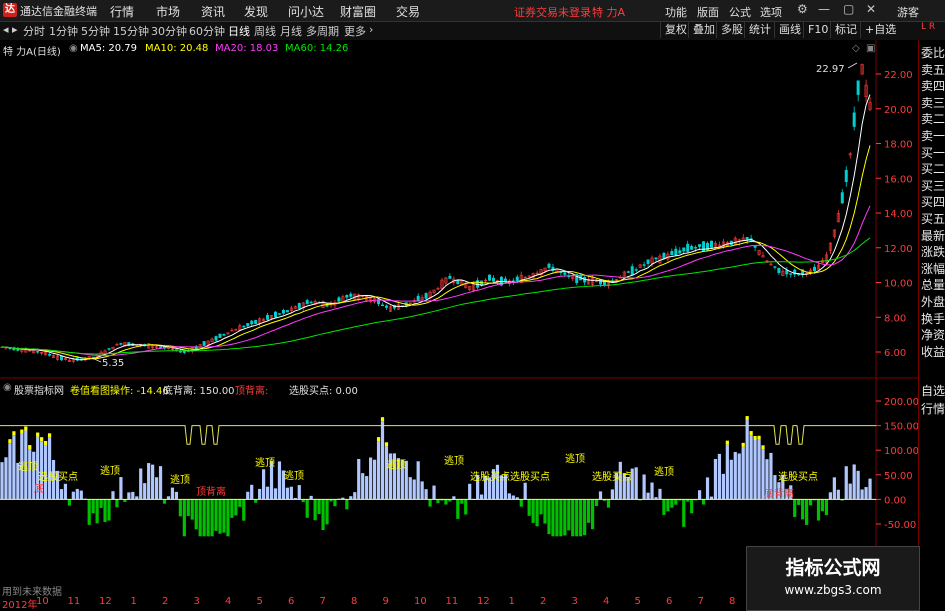  What do you see at coordinates (122, 11) in the screenshot?
I see `menu-quotes: 行情` at bounding box center [122, 11].